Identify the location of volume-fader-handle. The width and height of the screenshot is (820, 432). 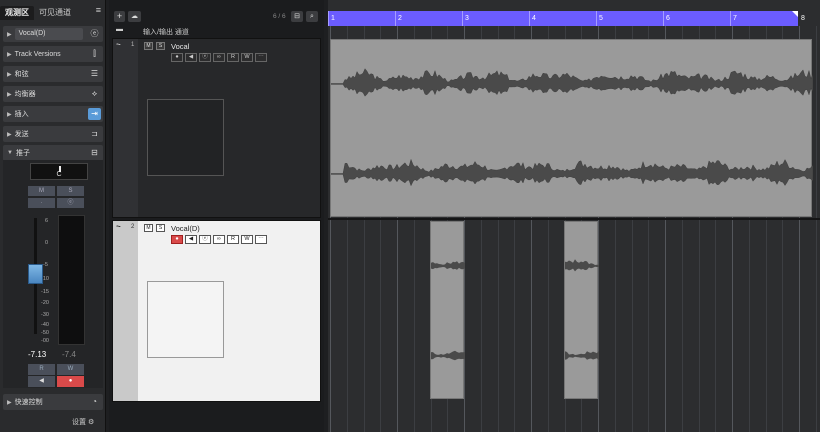
(35, 274).